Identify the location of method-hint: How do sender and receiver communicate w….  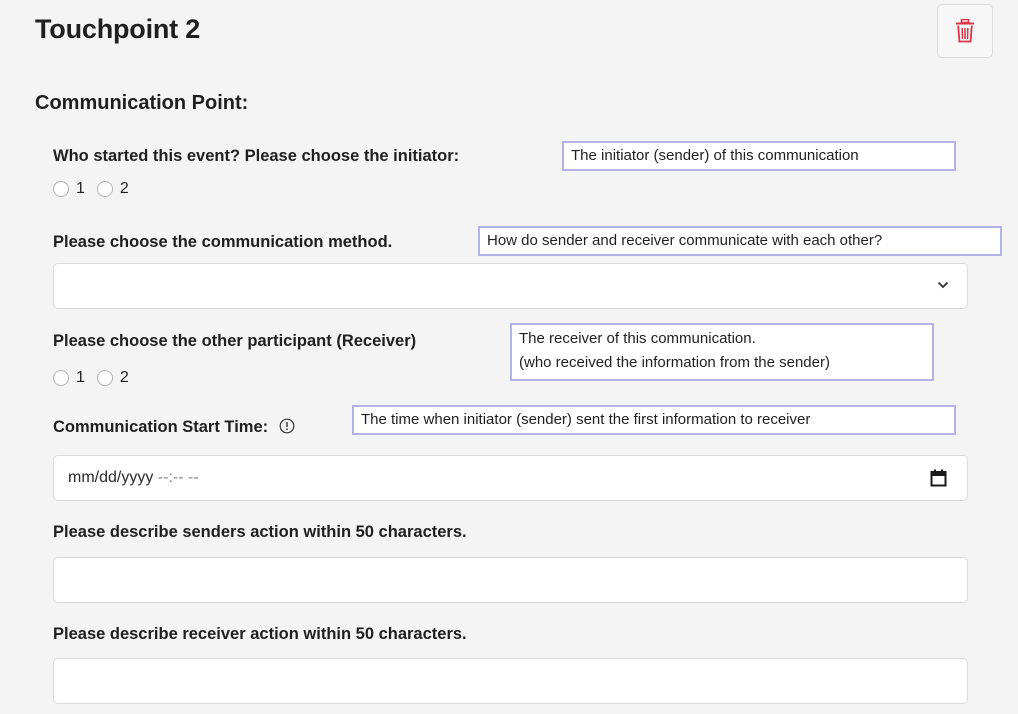
(740, 241).